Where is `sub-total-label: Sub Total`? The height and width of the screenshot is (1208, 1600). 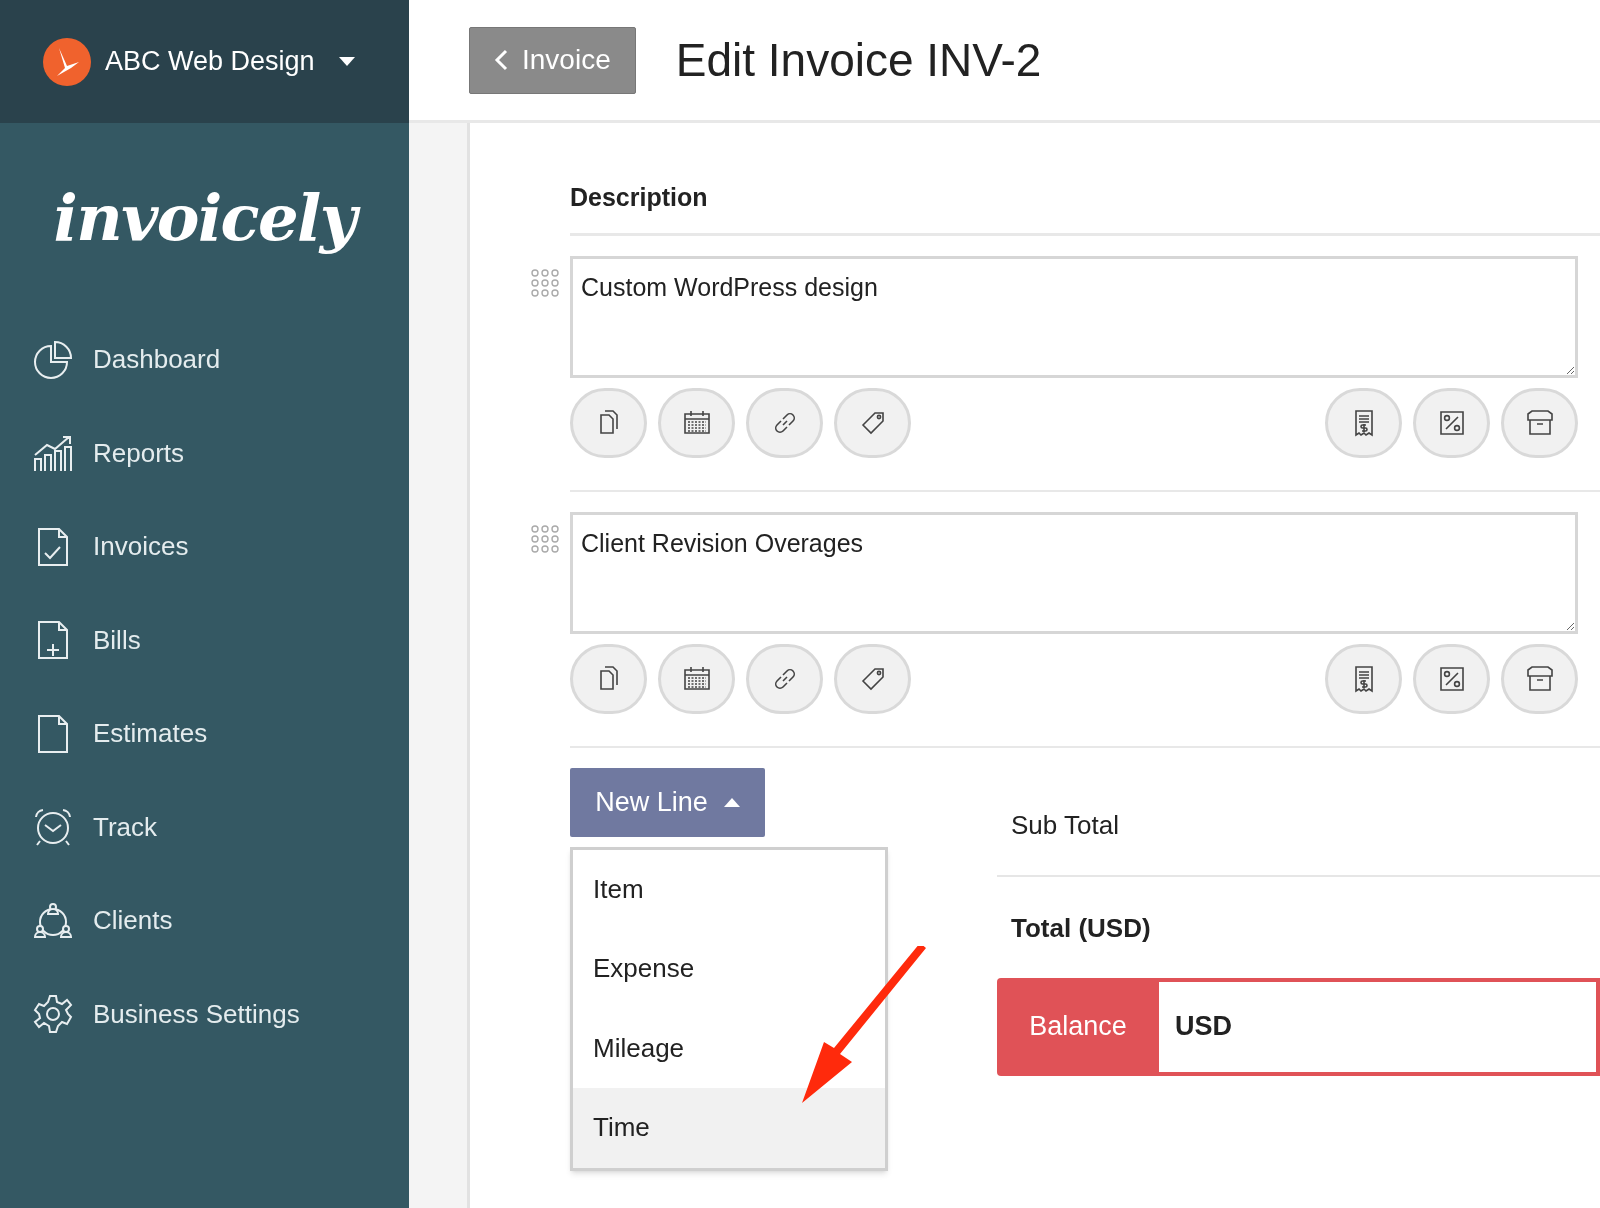 sub-total-label: Sub Total is located at coordinates (1298, 841).